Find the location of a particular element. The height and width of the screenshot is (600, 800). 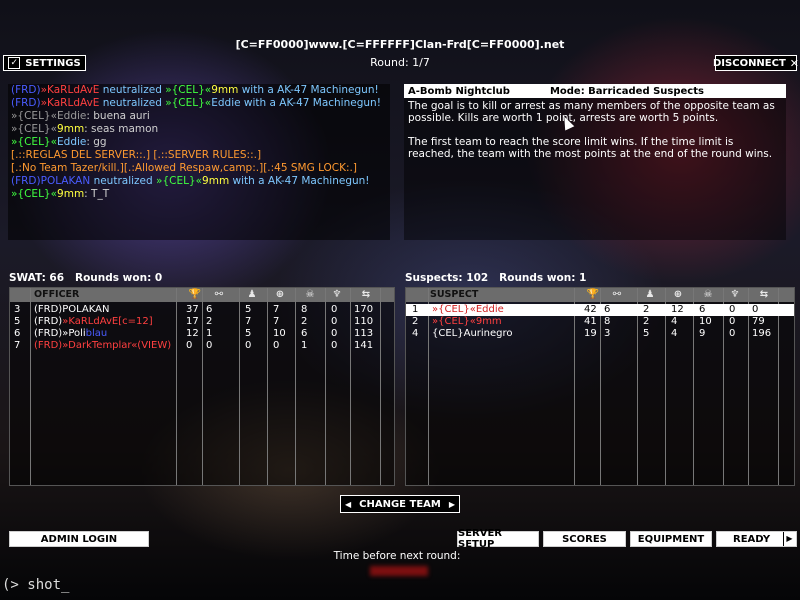

settings-button: ✓ SETTINGS is located at coordinates (44, 63).